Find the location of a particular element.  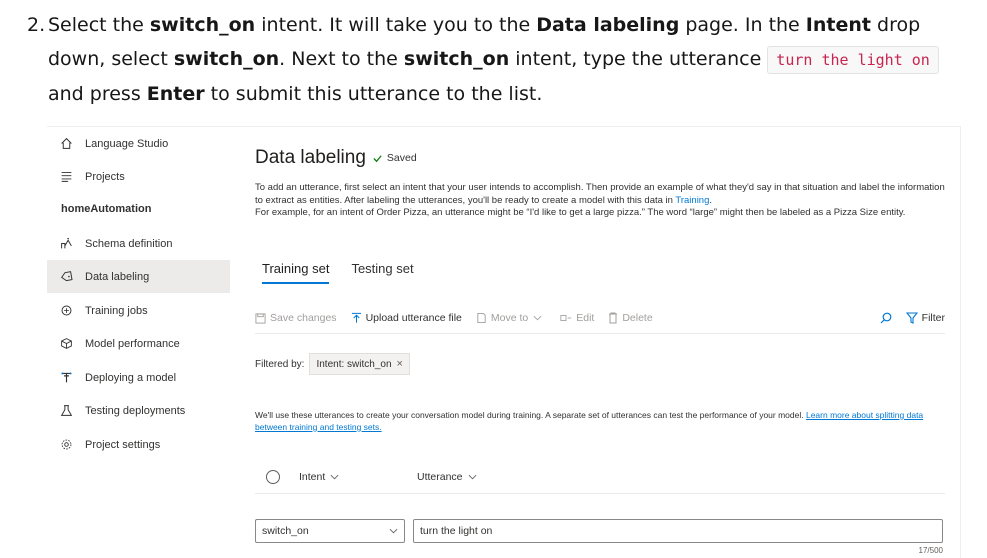

utterance-input-value: turn the light on is located at coordinates (456, 531).